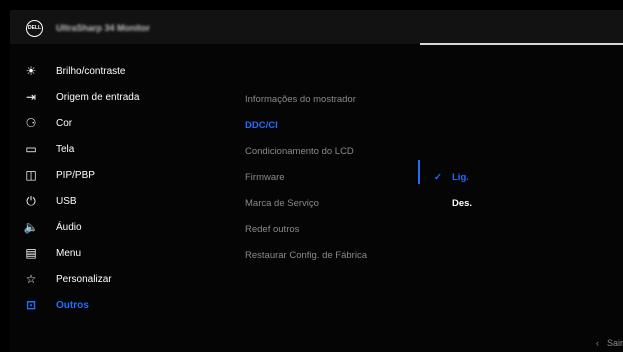 This screenshot has height=352, width=623. What do you see at coordinates (31, 71) in the screenshot?
I see `brightness-icon: ☀` at bounding box center [31, 71].